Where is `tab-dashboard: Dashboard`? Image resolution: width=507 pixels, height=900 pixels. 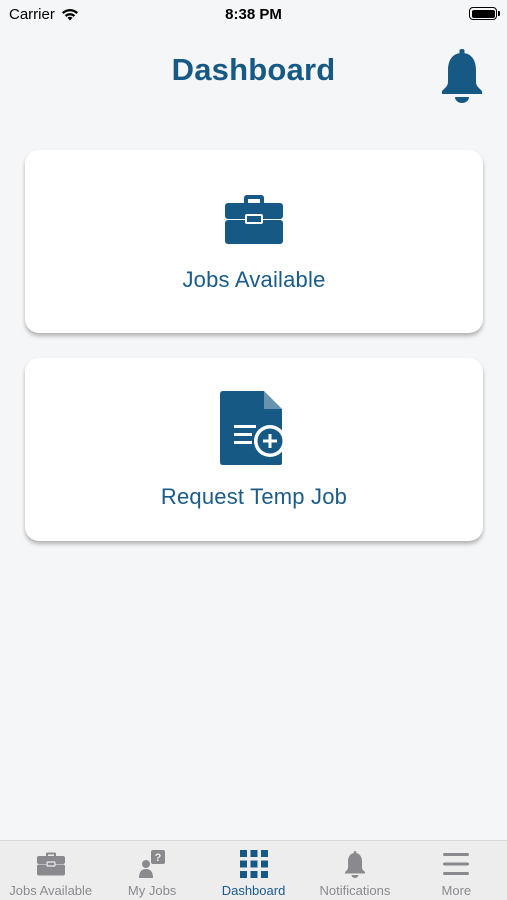
tab-dashboard: Dashboard is located at coordinates (253, 870).